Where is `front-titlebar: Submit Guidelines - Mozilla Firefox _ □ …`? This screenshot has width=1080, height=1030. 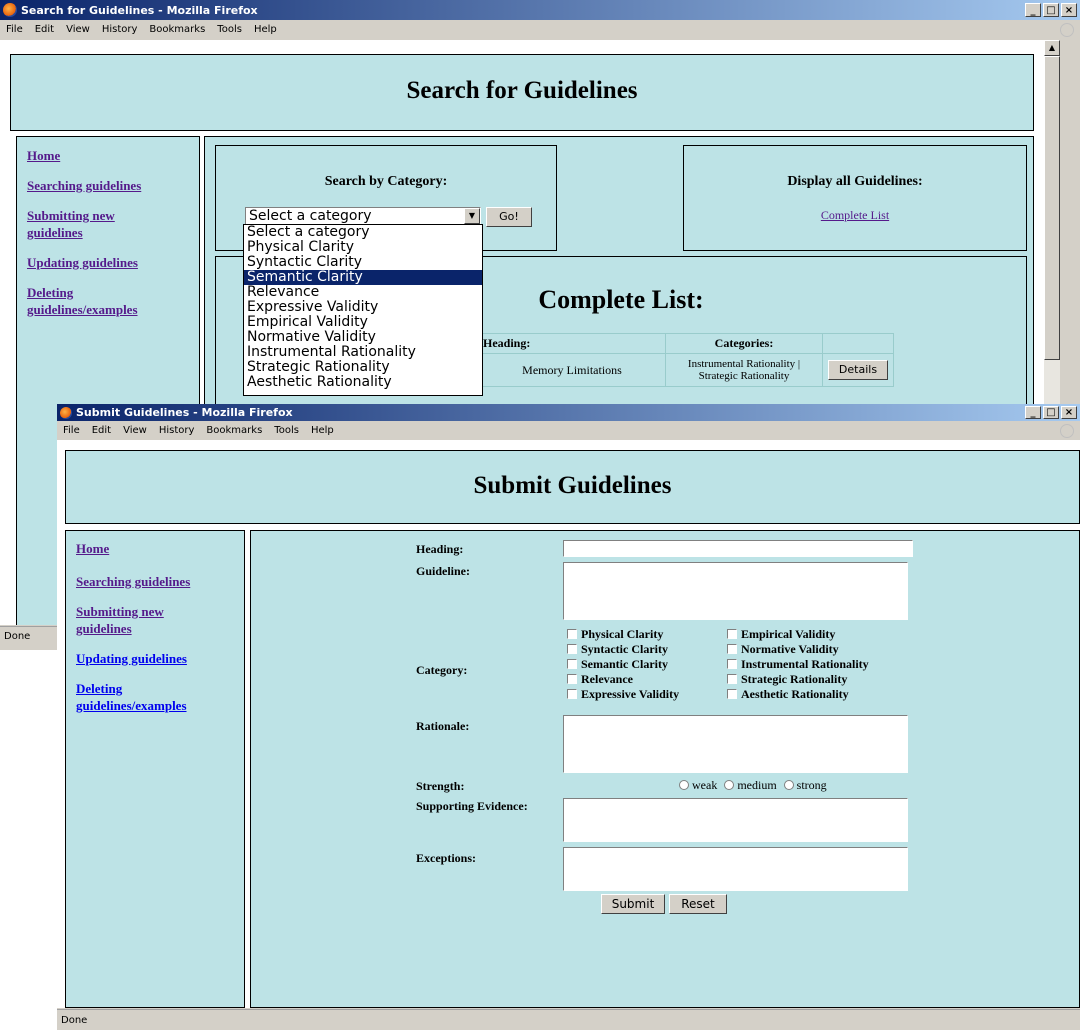
front-titlebar: Submit Guidelines - Mozilla Firefox _ □ … is located at coordinates (568, 412).